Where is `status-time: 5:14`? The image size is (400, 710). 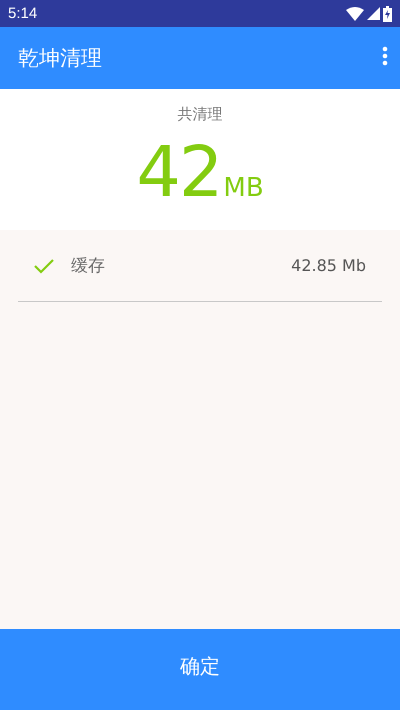 status-time: 5:14 is located at coordinates (23, 13).